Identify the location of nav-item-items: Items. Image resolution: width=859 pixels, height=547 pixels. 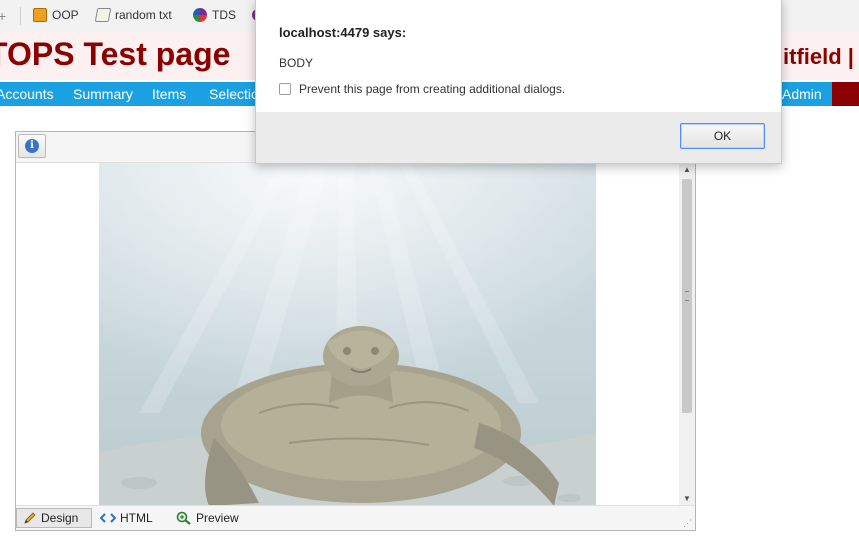
(169, 94).